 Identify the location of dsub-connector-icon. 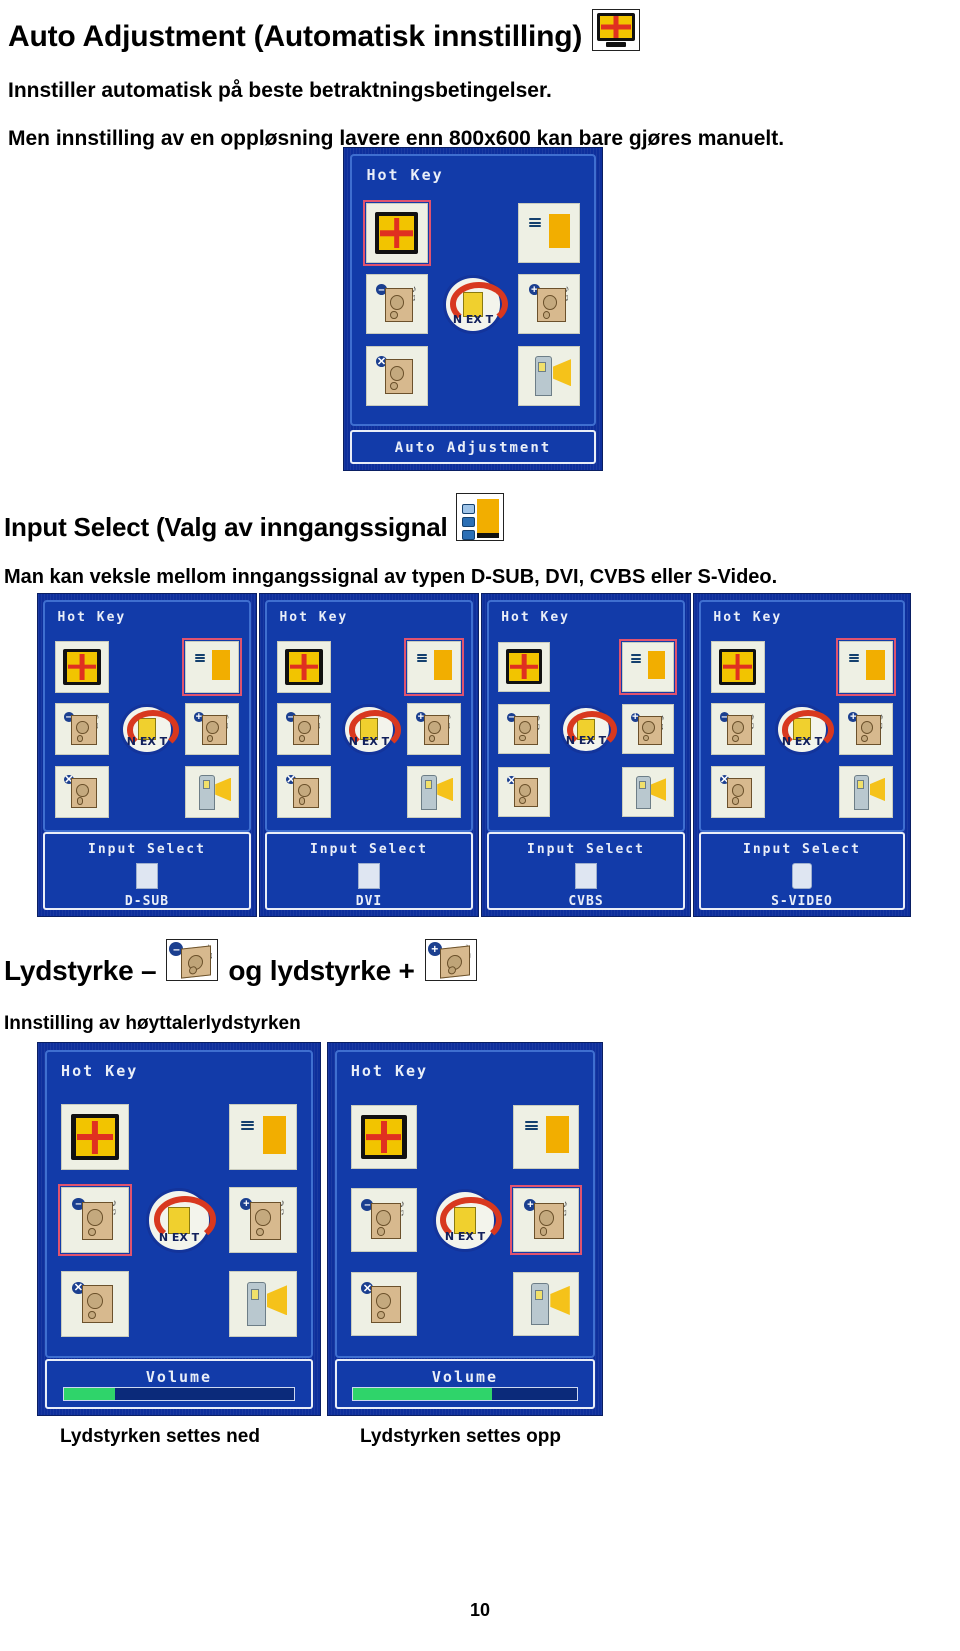
(147, 876).